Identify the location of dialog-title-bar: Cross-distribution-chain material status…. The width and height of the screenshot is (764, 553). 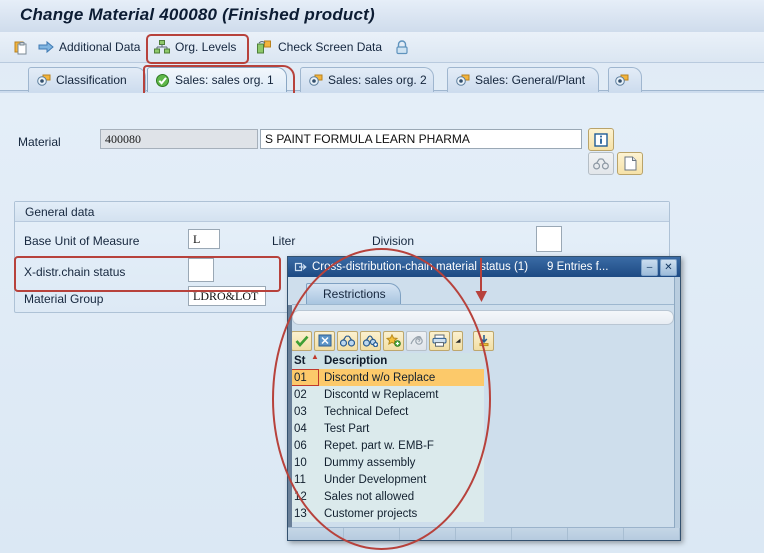
(484, 267).